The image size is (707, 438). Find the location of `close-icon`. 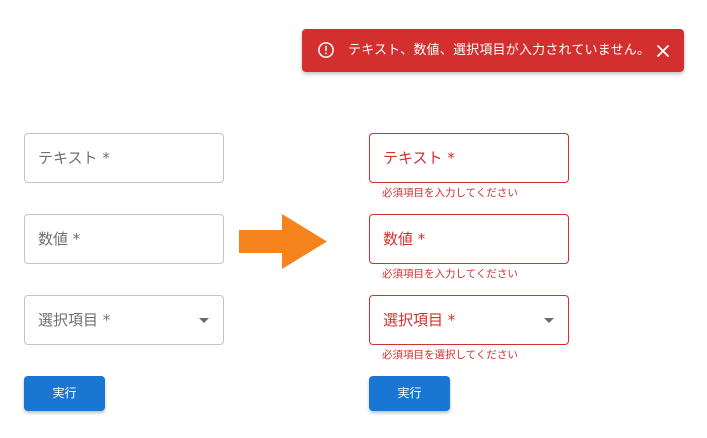

close-icon is located at coordinates (663, 51).